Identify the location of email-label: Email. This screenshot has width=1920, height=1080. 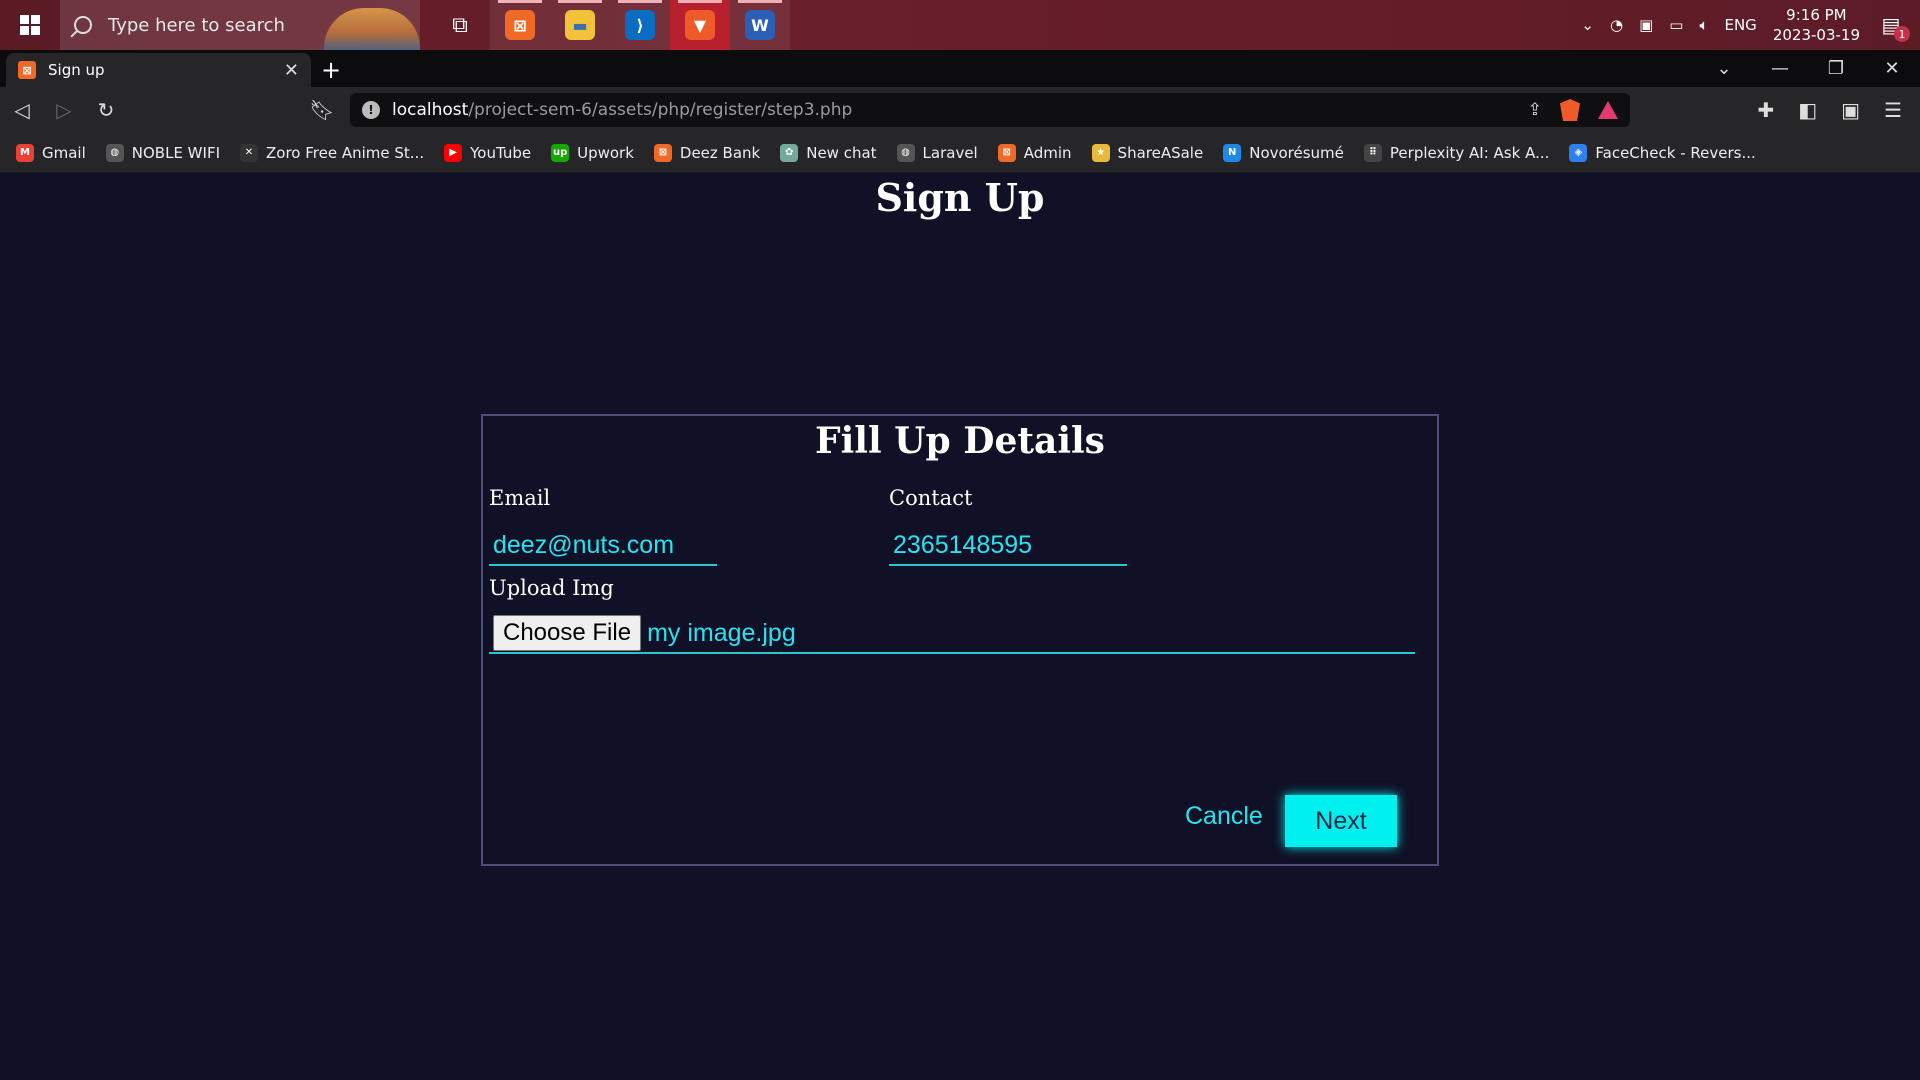
(520, 498).